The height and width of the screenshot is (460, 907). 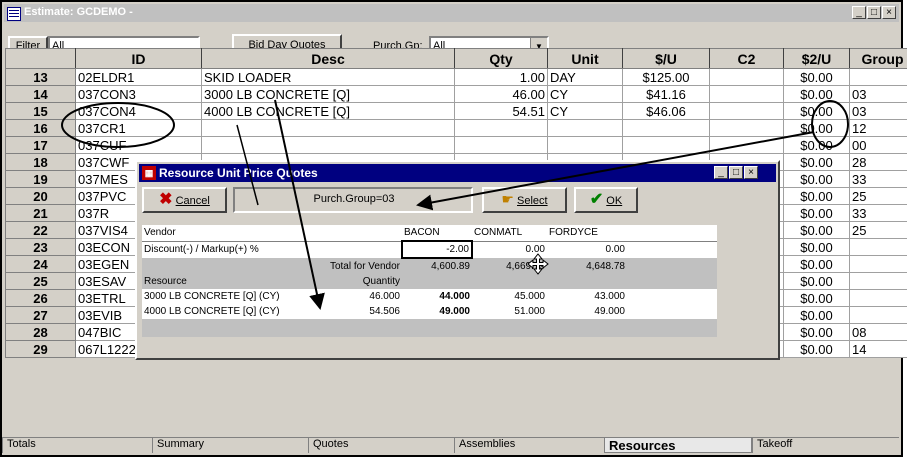 I want to click on cell-id: 037CR1, so click(x=138, y=128).